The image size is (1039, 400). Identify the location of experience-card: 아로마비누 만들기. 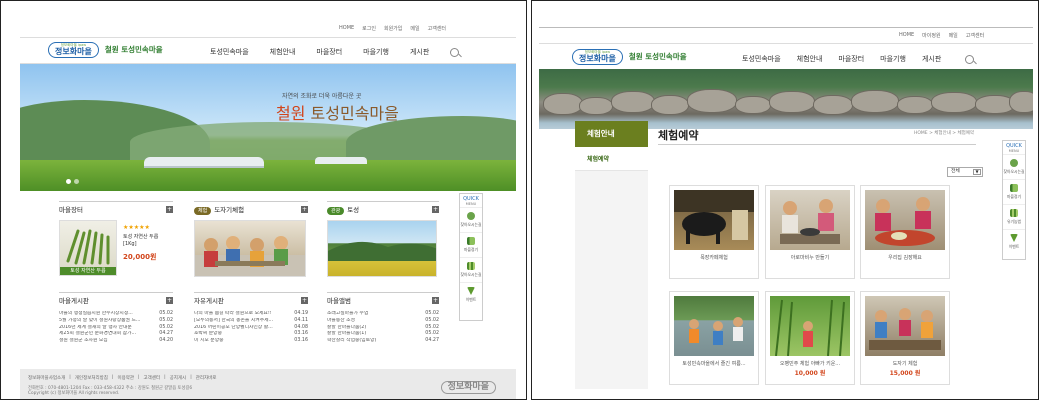
(810, 232).